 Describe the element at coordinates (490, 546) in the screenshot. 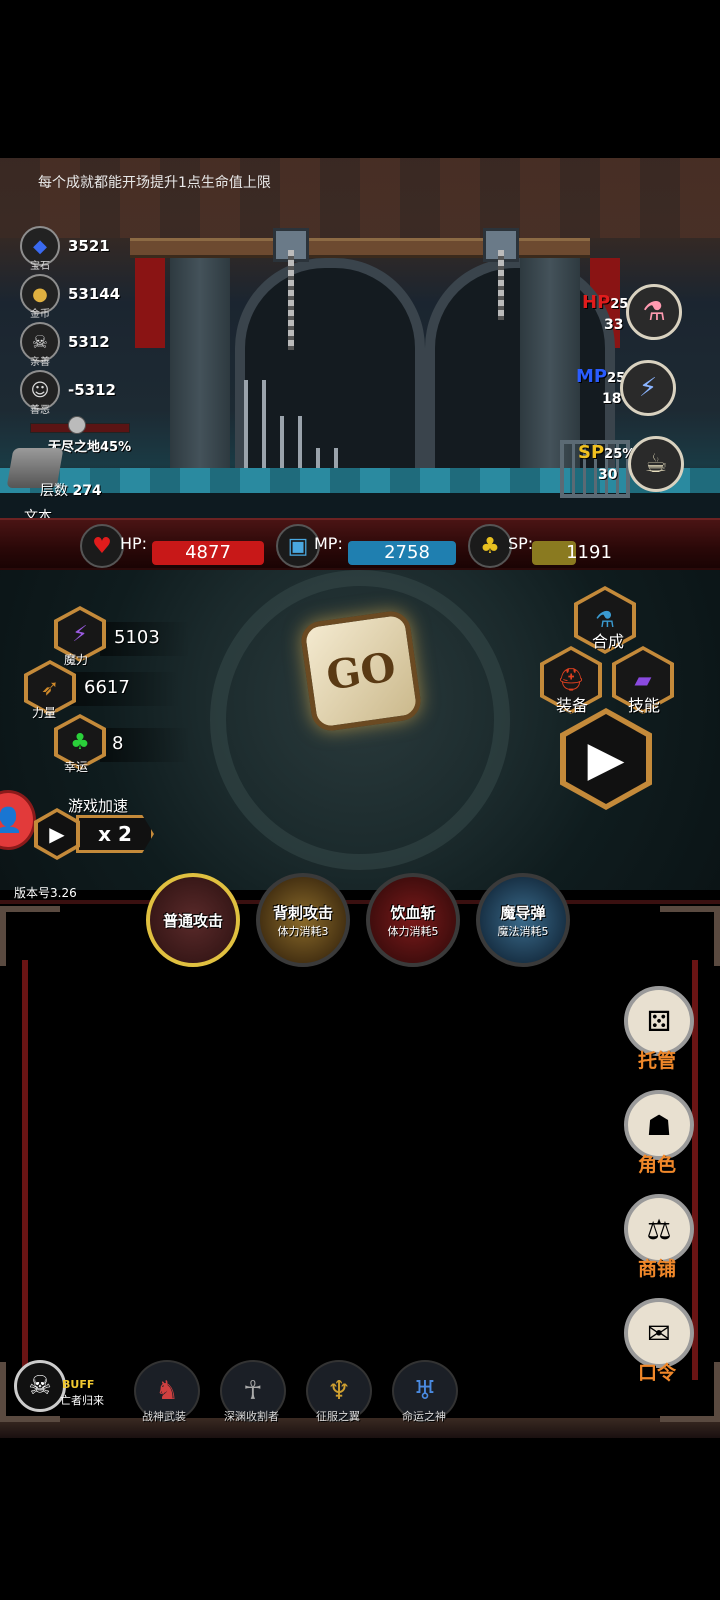

I see `muscle-icon: ♣` at that location.